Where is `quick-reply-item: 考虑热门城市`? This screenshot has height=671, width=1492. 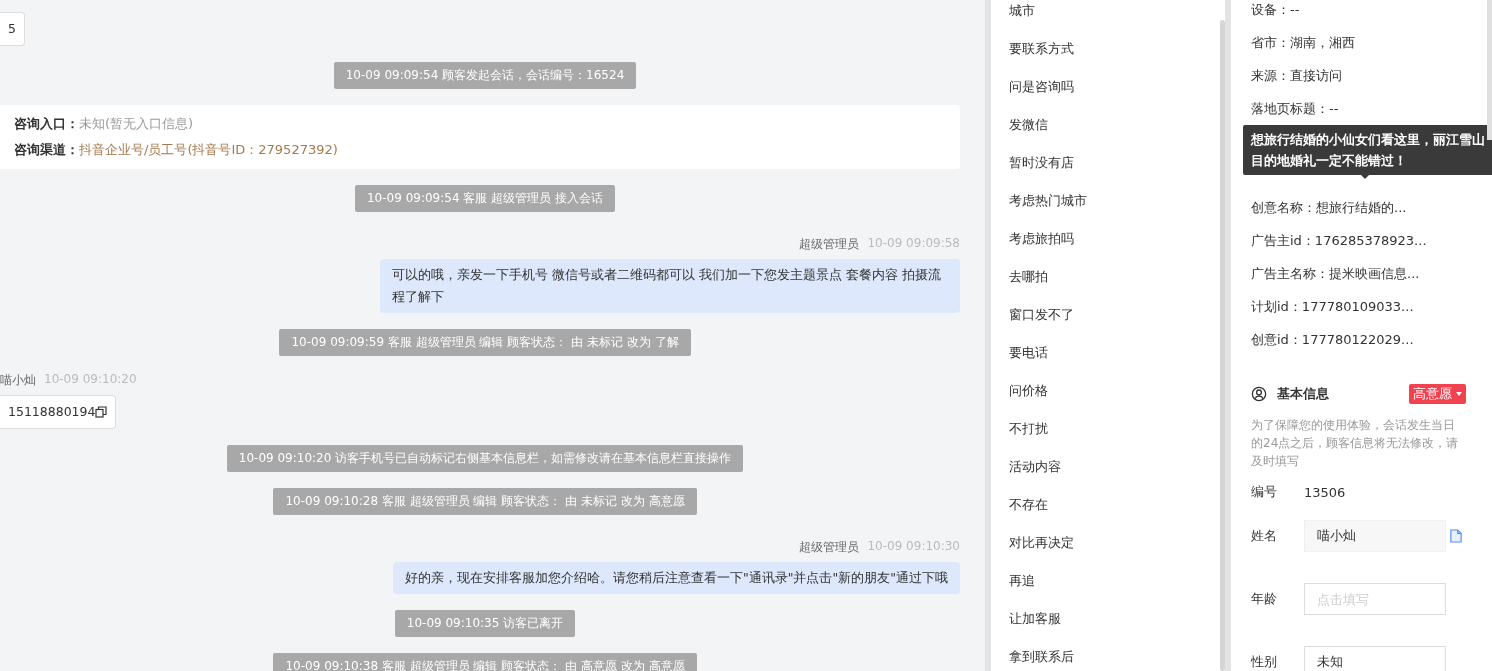 quick-reply-item: 考虑热门城市 is located at coordinates (1048, 201).